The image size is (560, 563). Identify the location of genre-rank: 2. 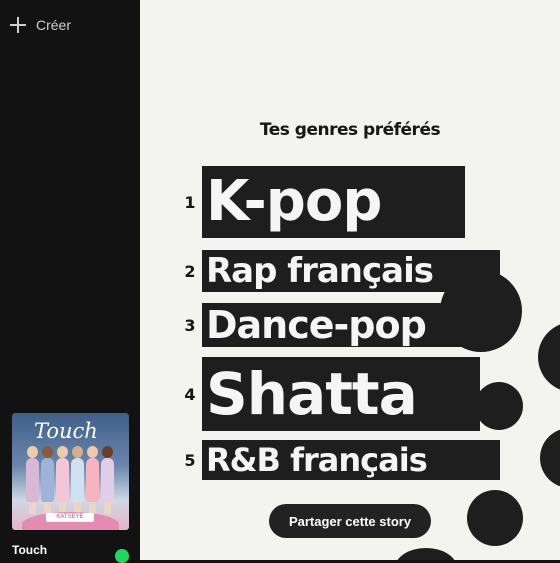
(190, 271).